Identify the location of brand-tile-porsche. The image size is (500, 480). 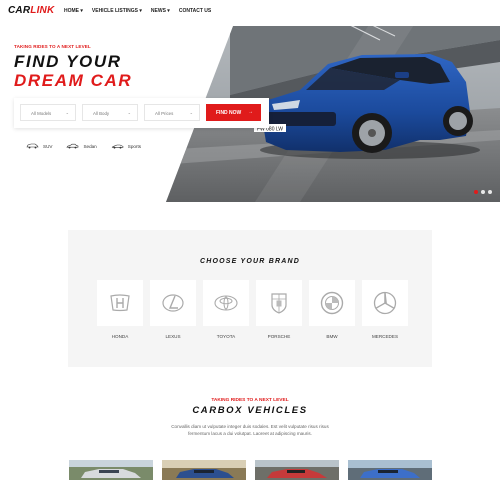
(279, 303).